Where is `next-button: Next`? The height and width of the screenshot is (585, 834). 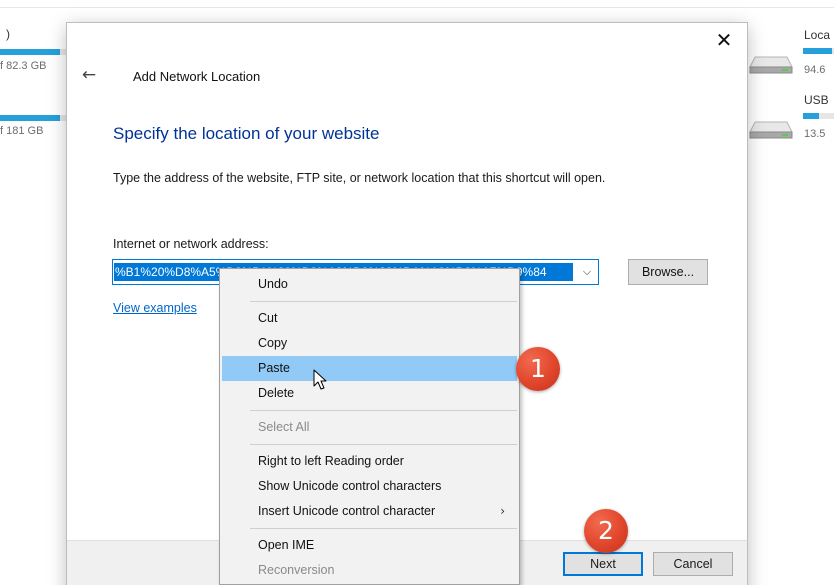 next-button: Next is located at coordinates (603, 564).